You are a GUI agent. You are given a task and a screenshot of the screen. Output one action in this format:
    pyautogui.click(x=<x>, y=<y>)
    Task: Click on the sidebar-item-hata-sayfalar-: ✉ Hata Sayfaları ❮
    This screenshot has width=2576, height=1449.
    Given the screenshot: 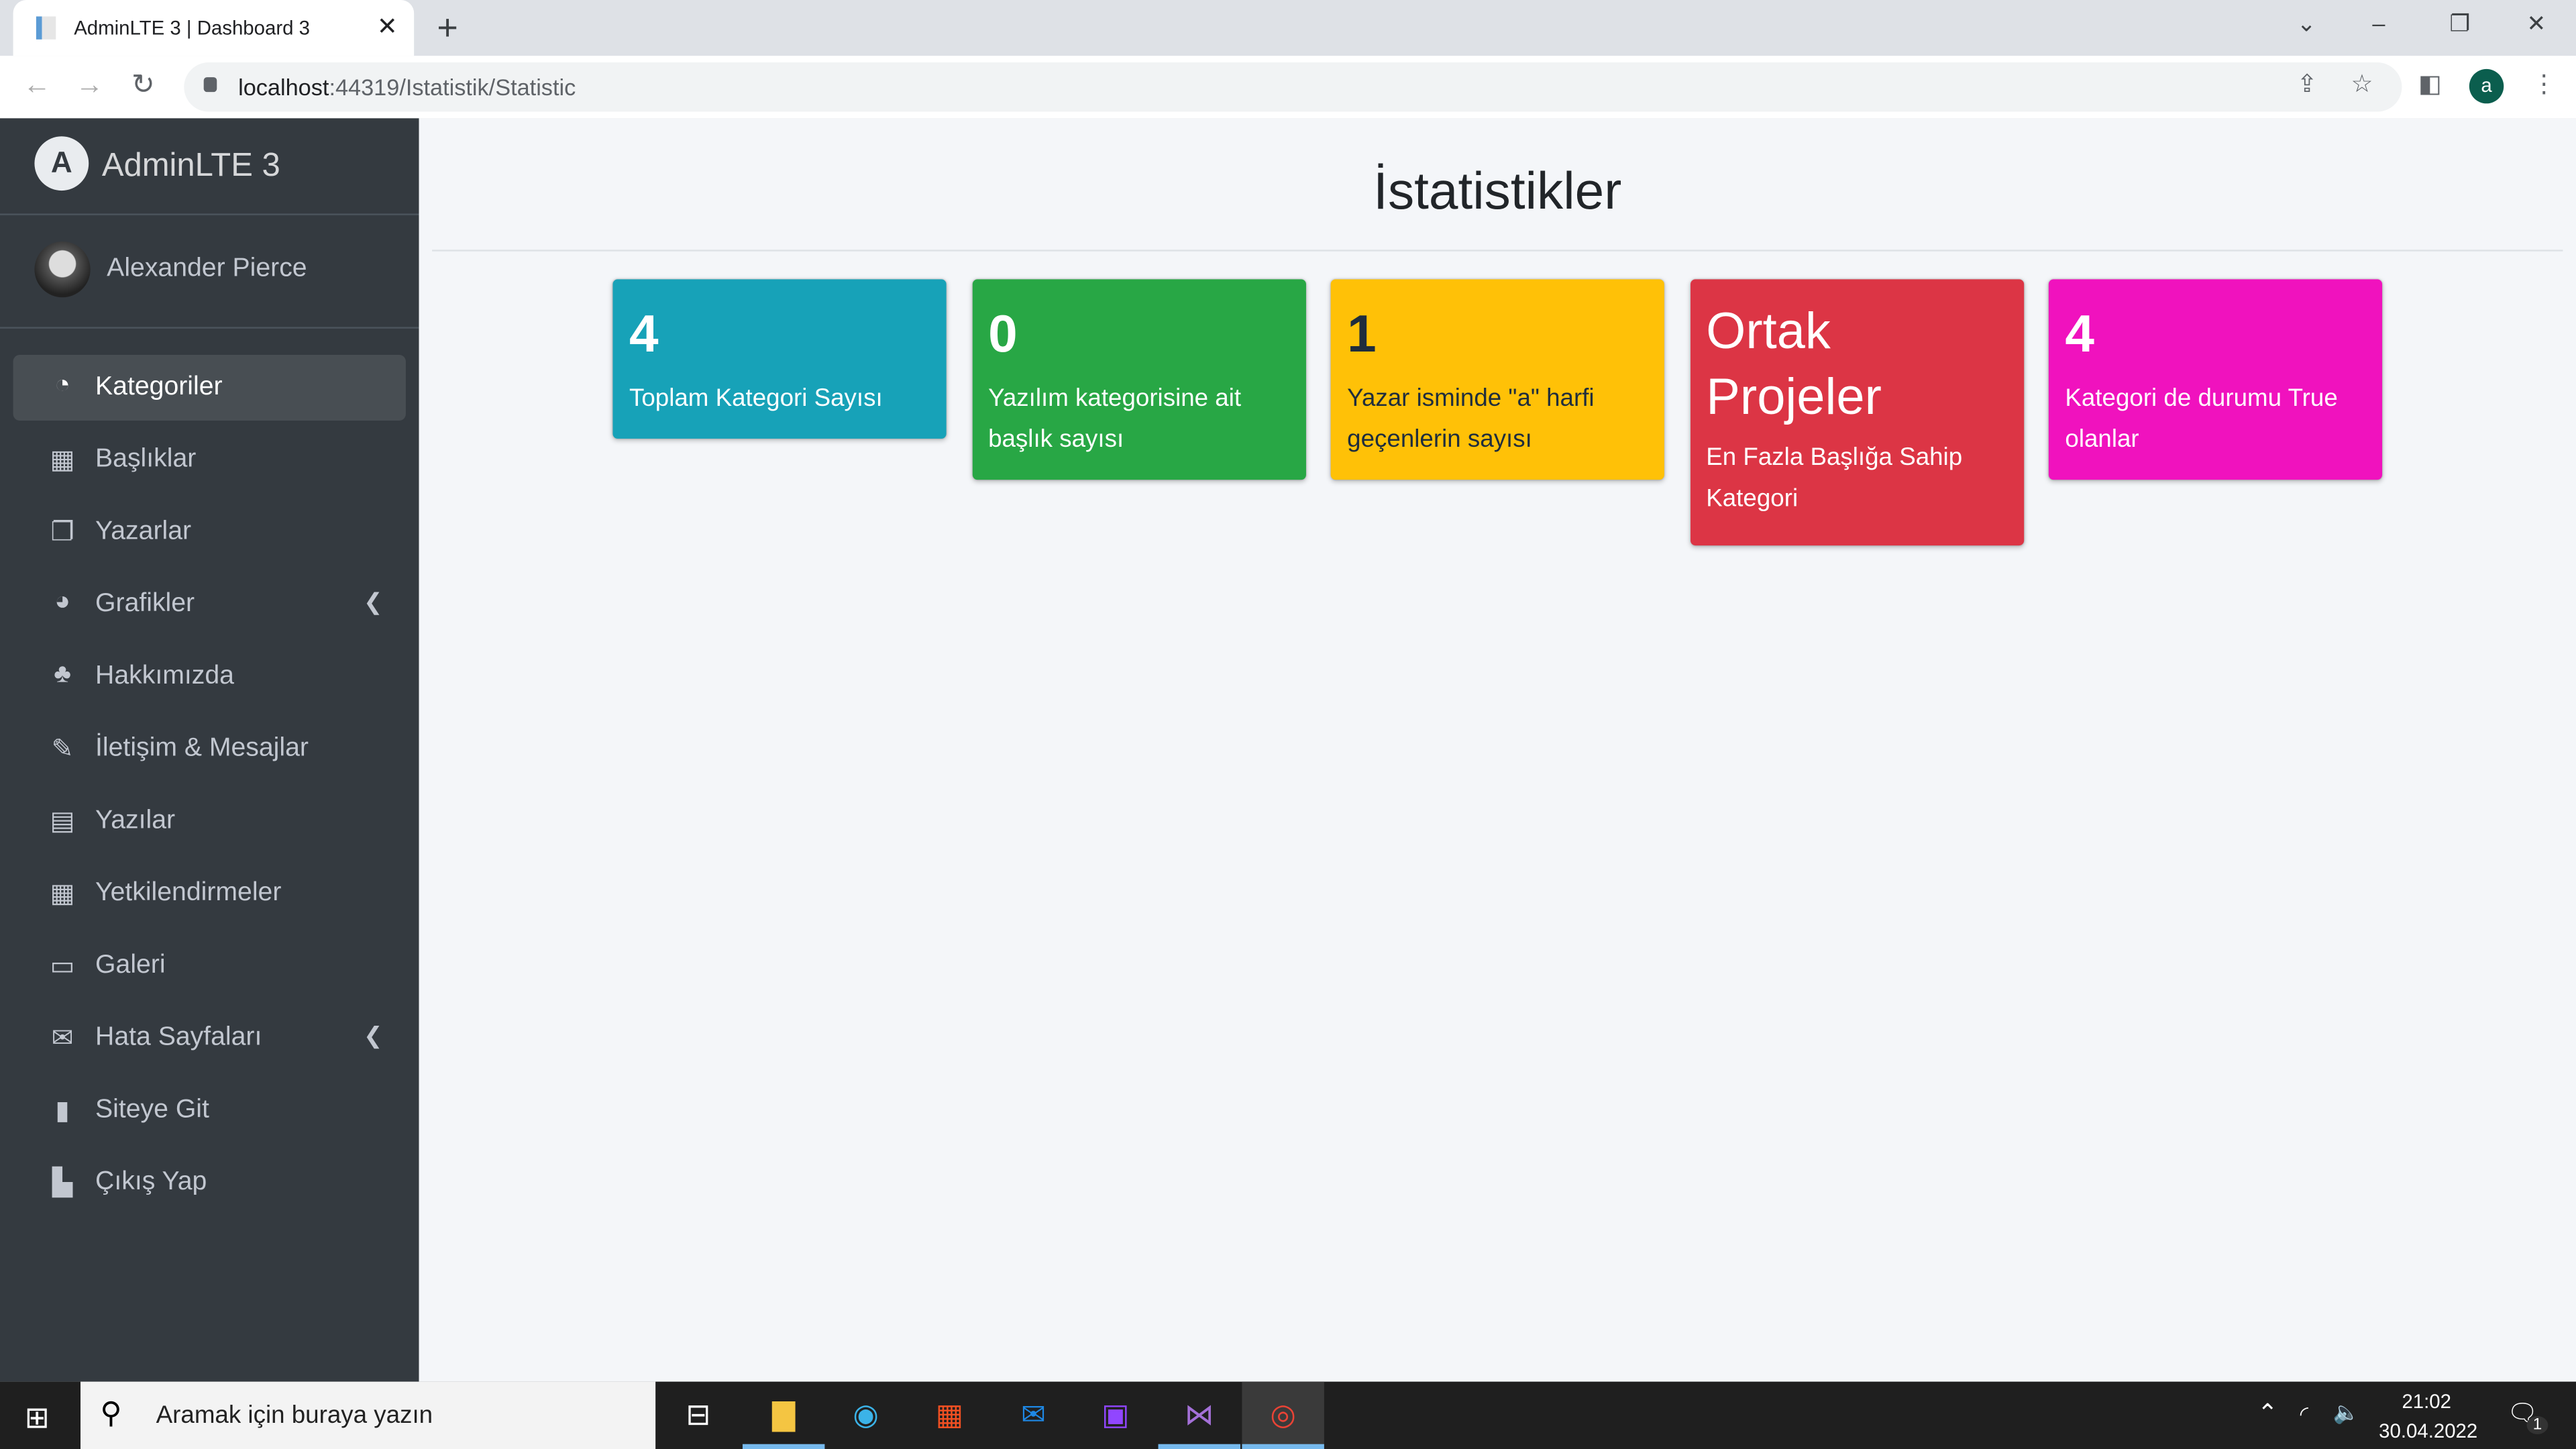 What is the action you would take?
    pyautogui.click(x=209, y=1038)
    